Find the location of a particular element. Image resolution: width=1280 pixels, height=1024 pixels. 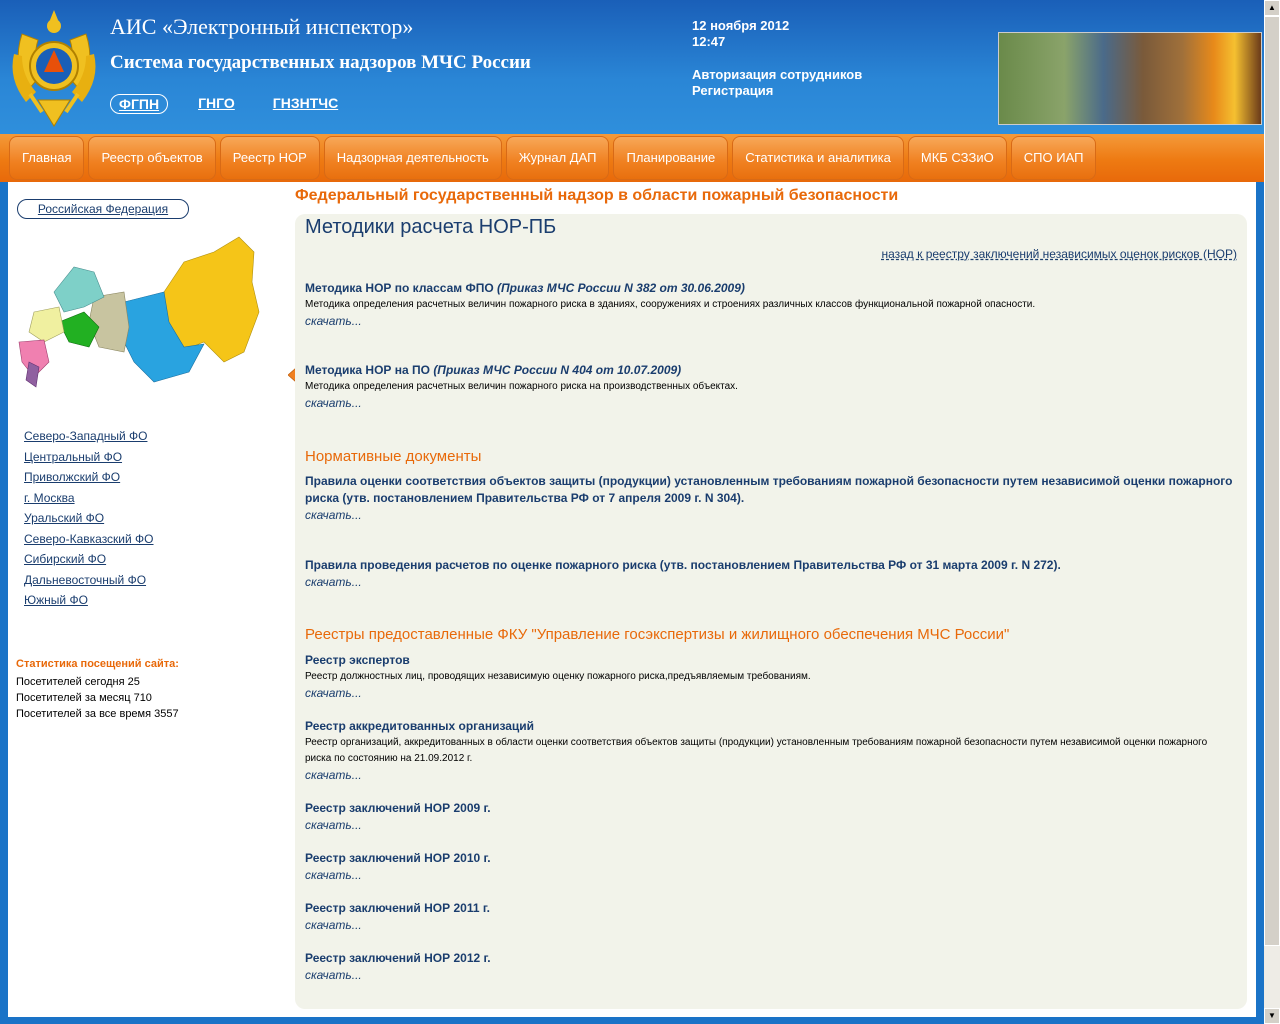

stats-today: Посетителей сегодня 25 is located at coordinates (78, 682).